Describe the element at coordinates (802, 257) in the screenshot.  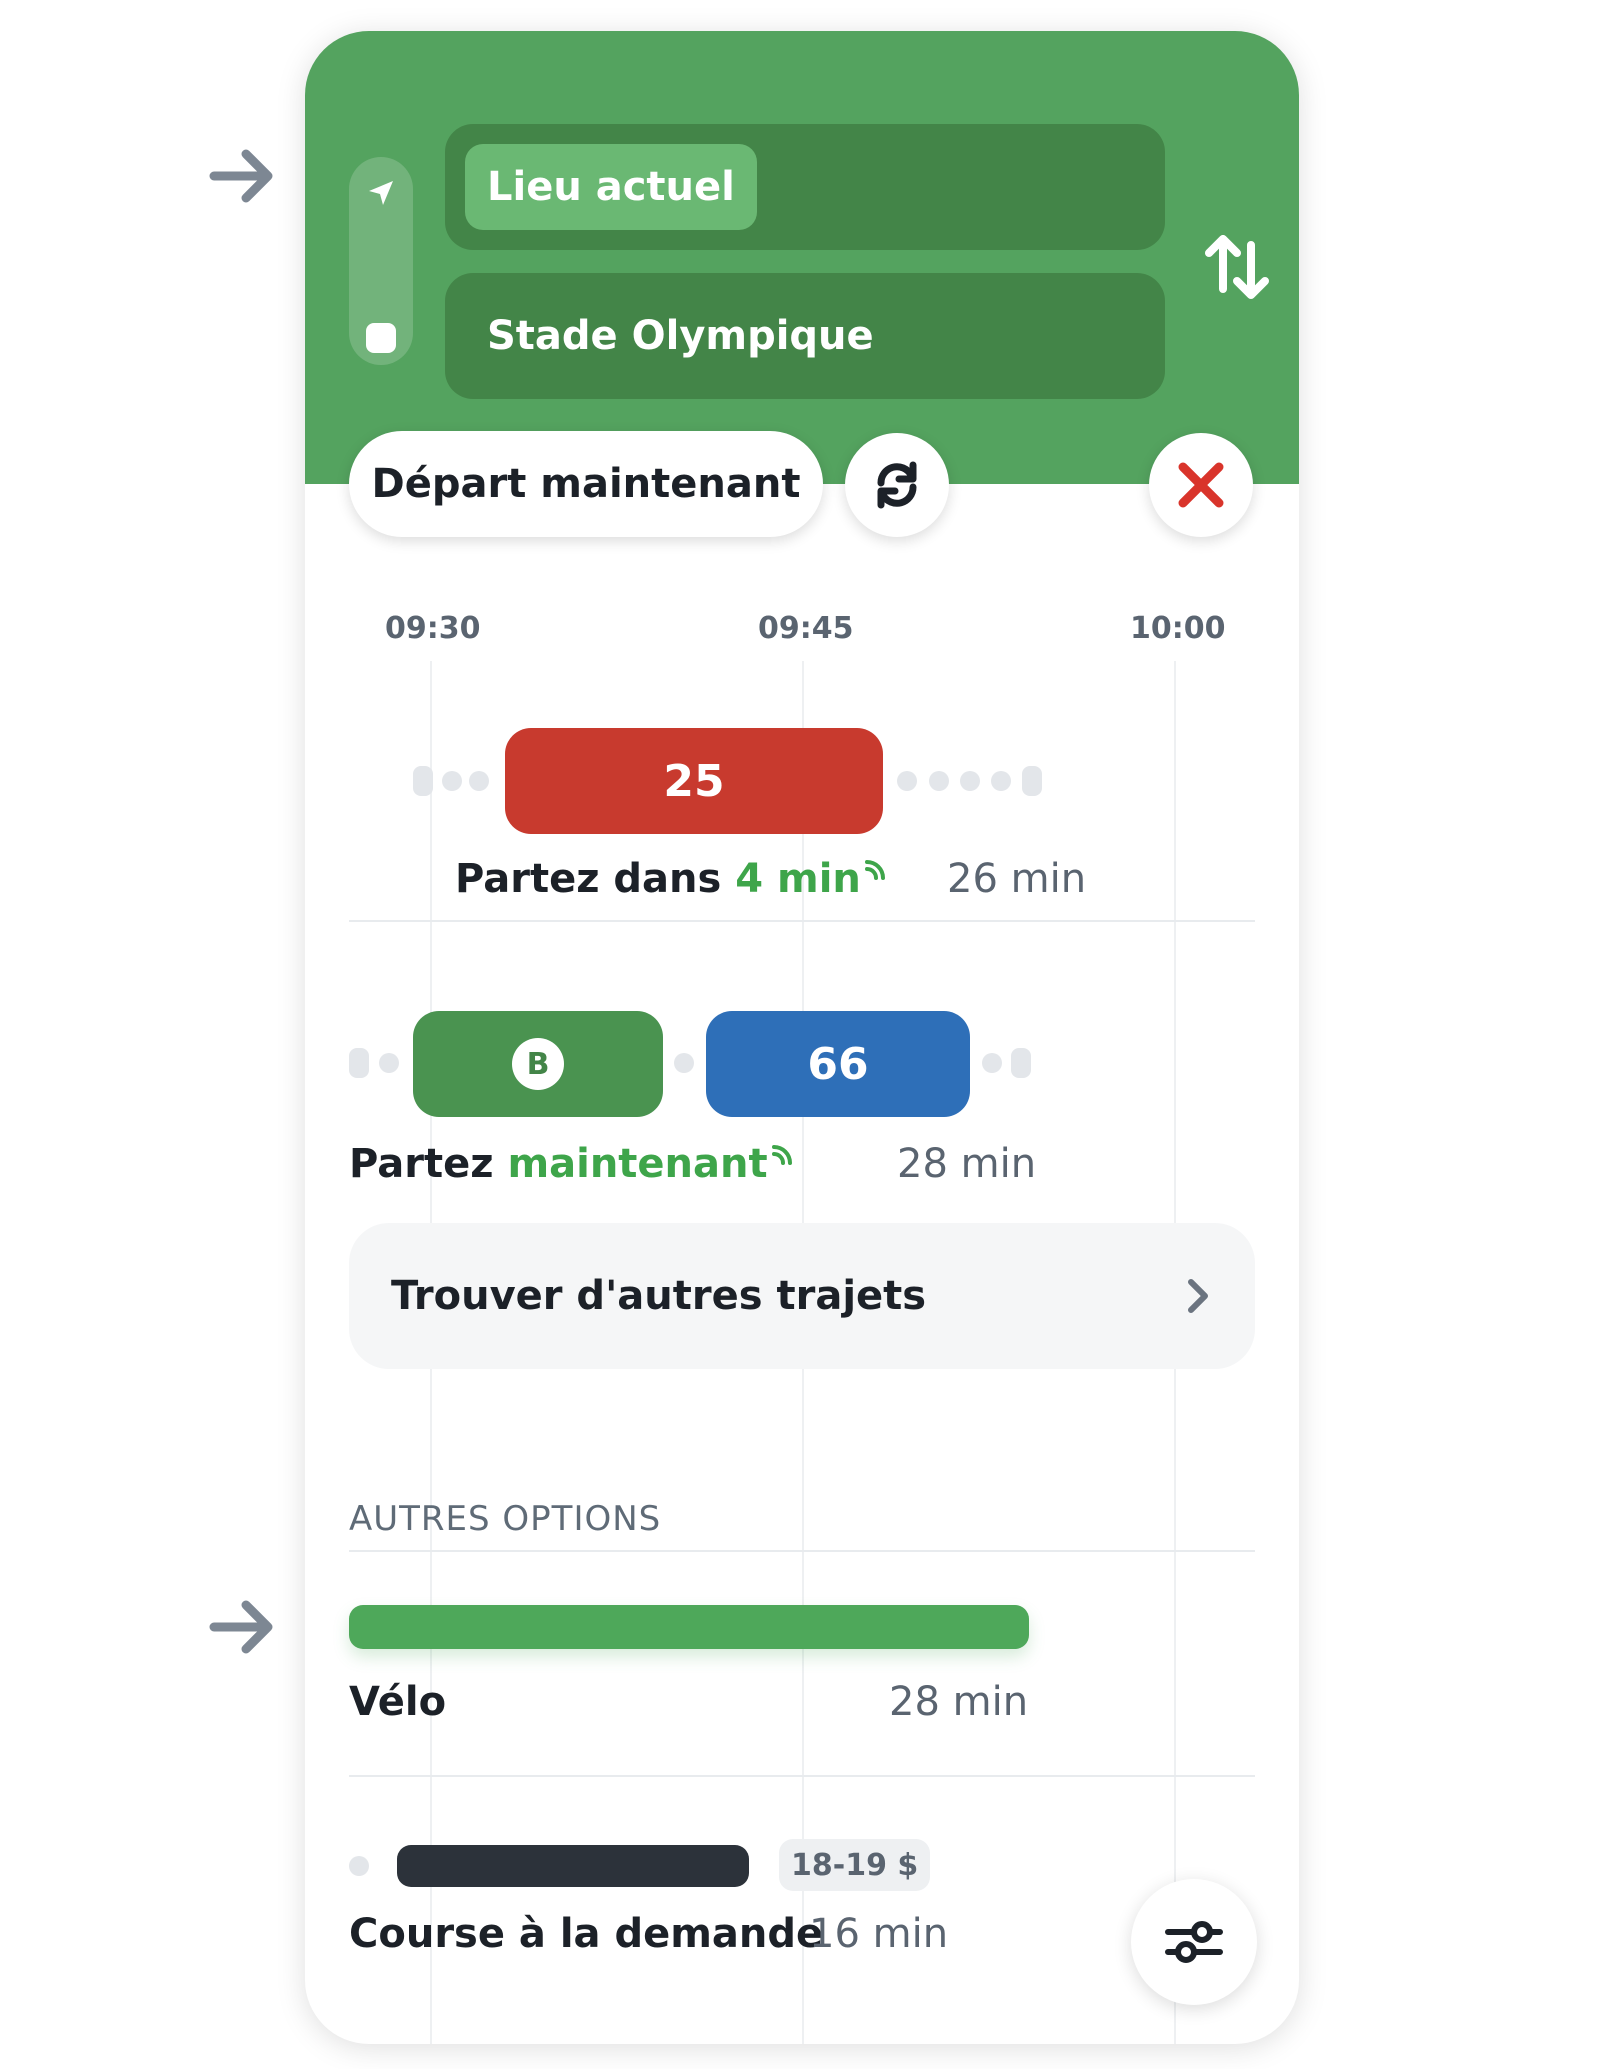
I see `search-header: Lieu actuel Stade Olympique` at that location.